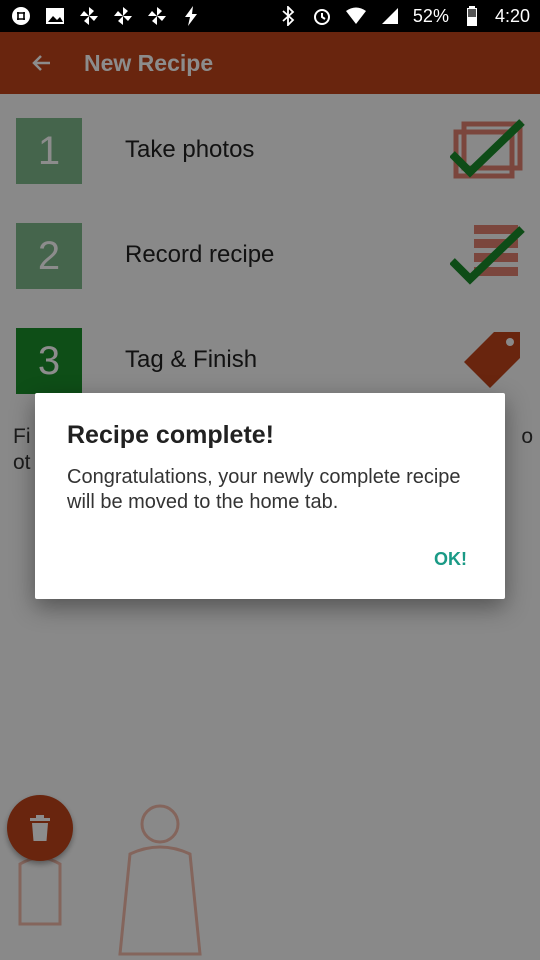  Describe the element at coordinates (191, 16) in the screenshot. I see `bolt-icon` at that location.